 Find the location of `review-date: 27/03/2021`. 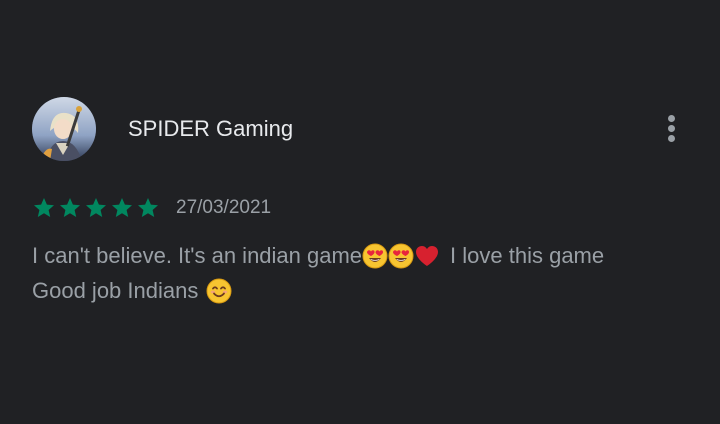

review-date: 27/03/2021 is located at coordinates (224, 207).